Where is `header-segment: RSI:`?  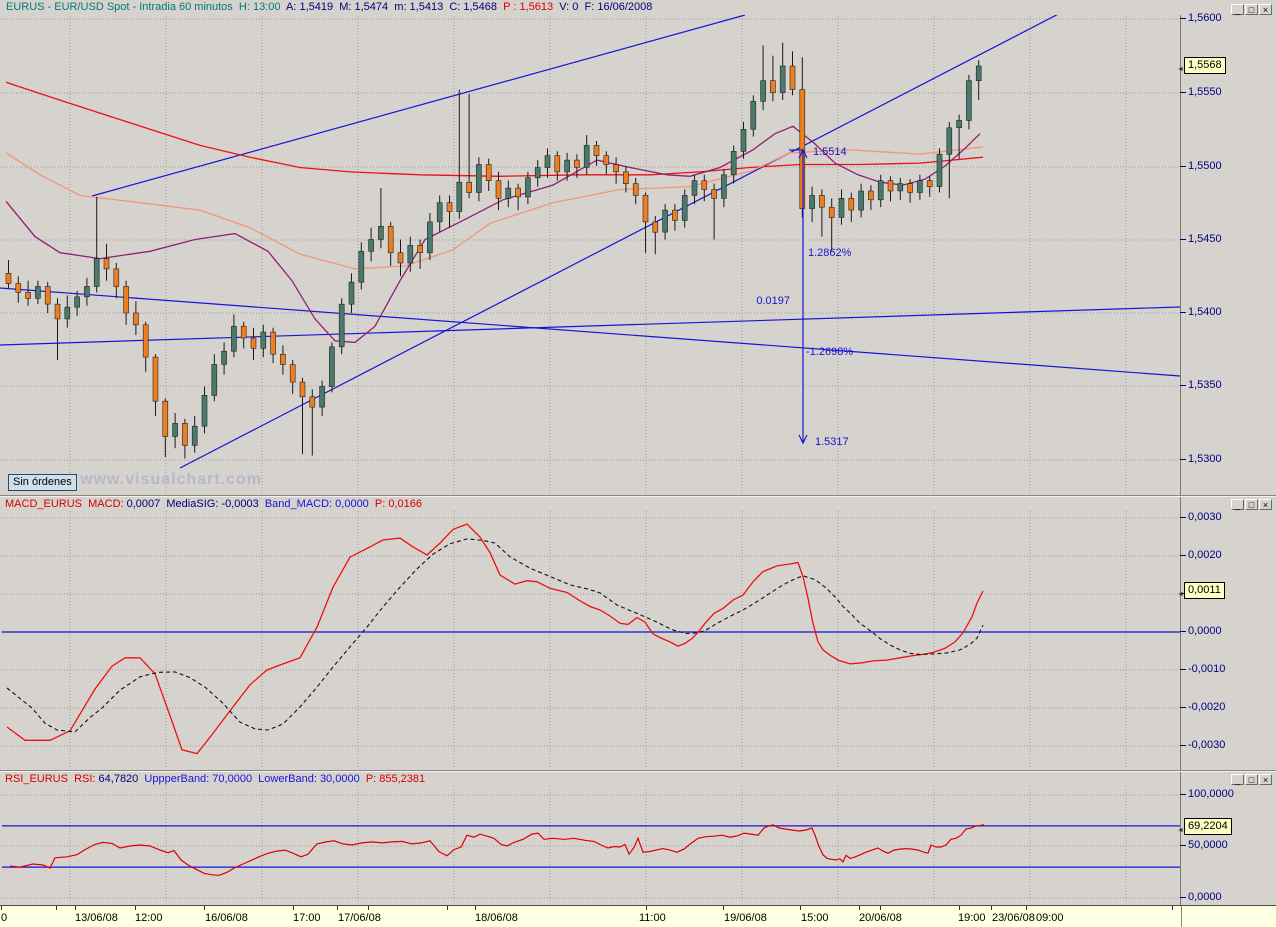
header-segment: RSI: is located at coordinates (86, 779).